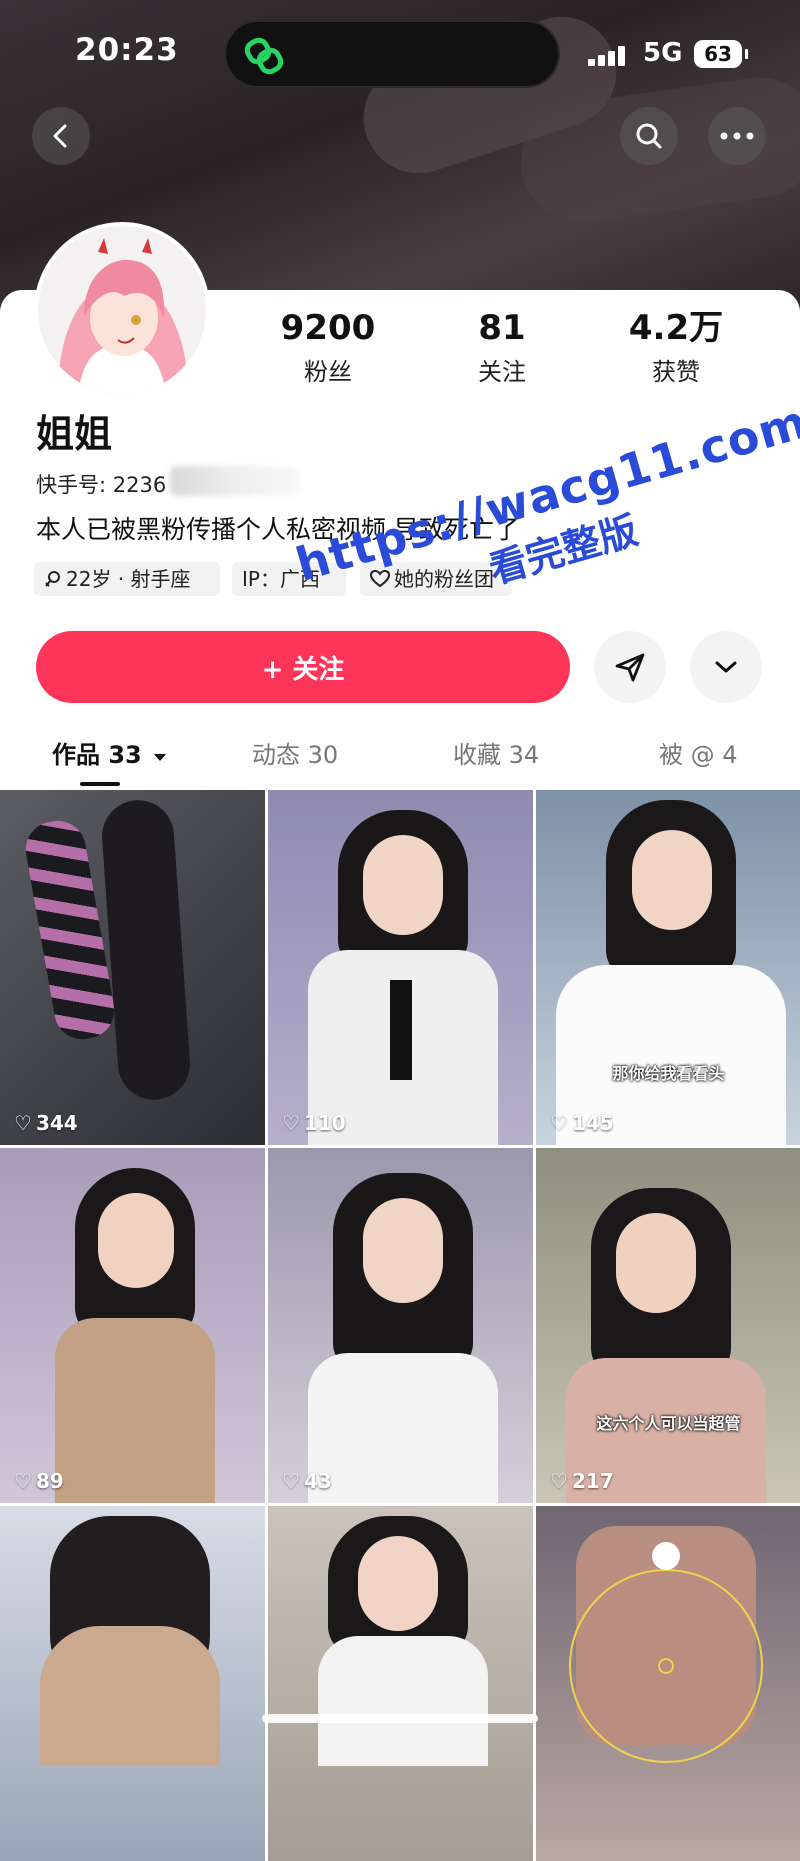 This screenshot has width=800, height=1861. Describe the element at coordinates (307, 1481) in the screenshot. I see `like-count: ♡ 43` at that location.